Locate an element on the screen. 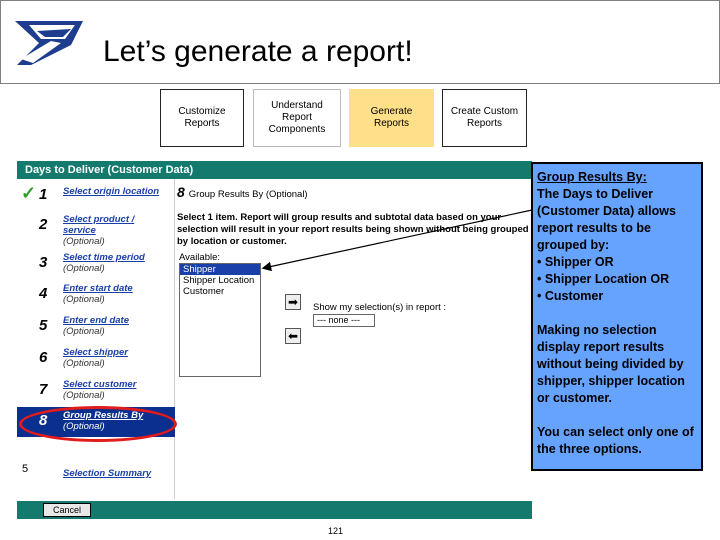 The height and width of the screenshot is (540, 720). step-label: Customize Reports is located at coordinates (202, 117).